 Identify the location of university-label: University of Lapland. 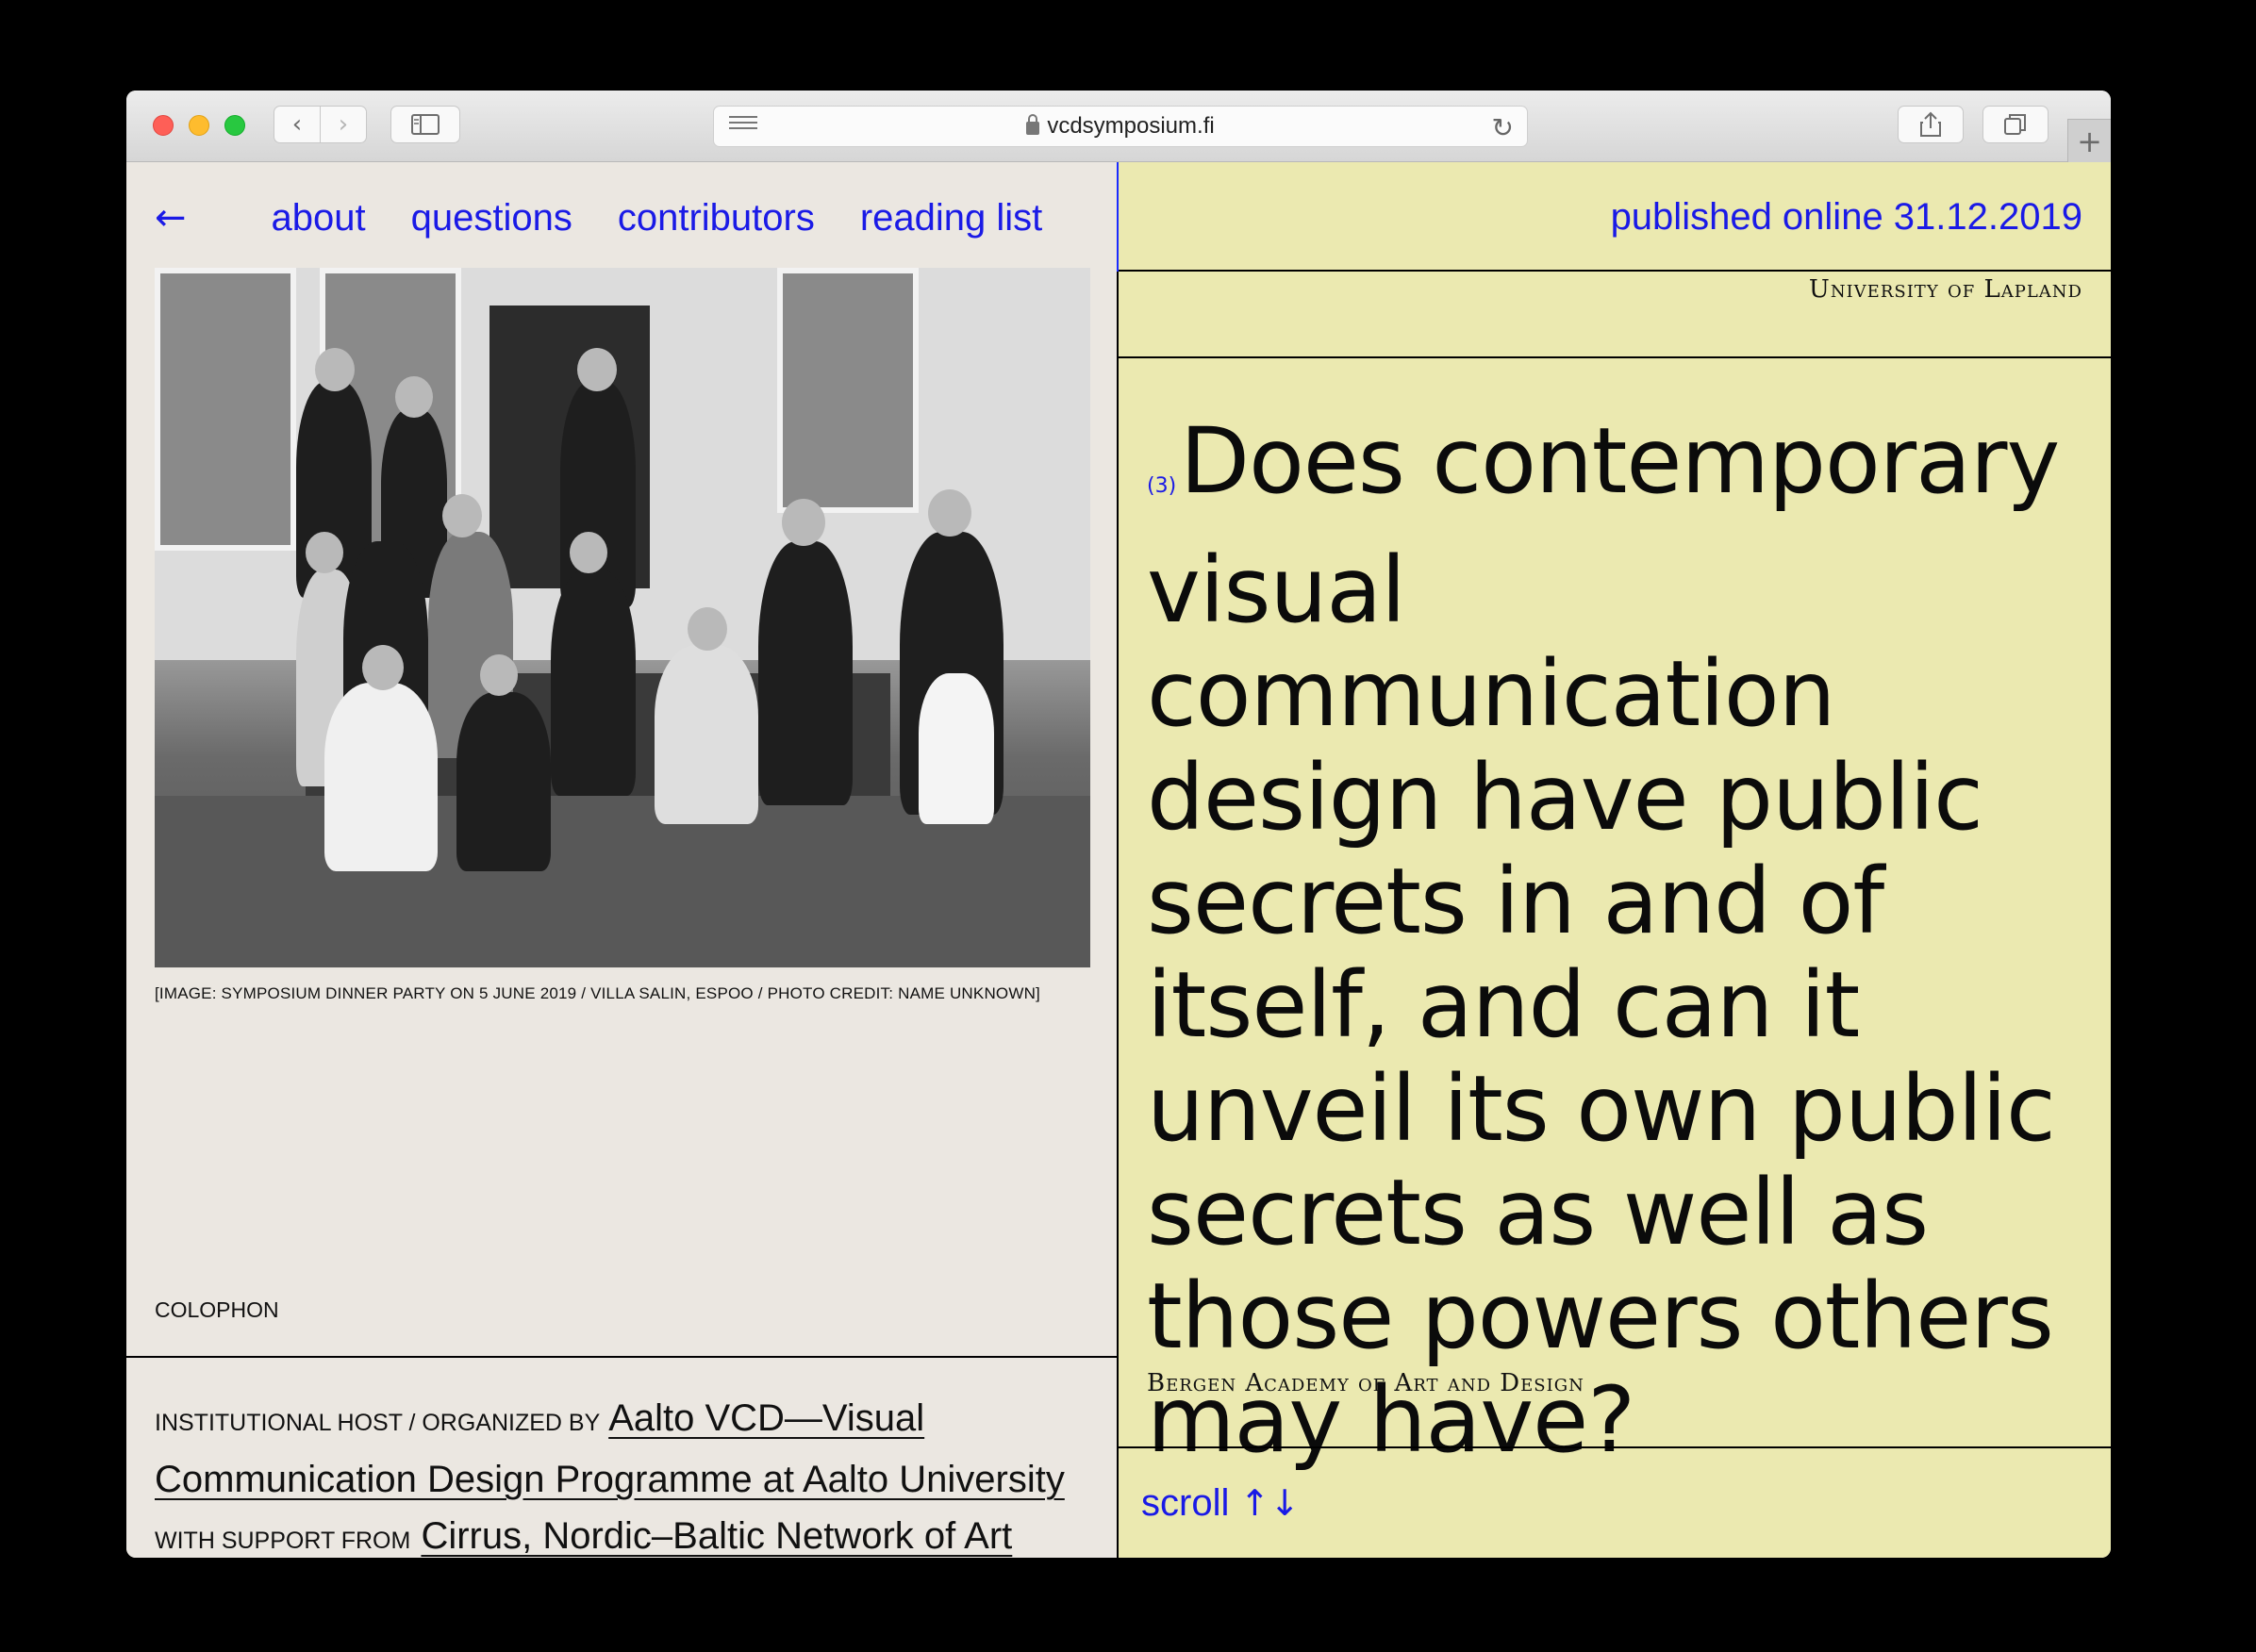
(1945, 289).